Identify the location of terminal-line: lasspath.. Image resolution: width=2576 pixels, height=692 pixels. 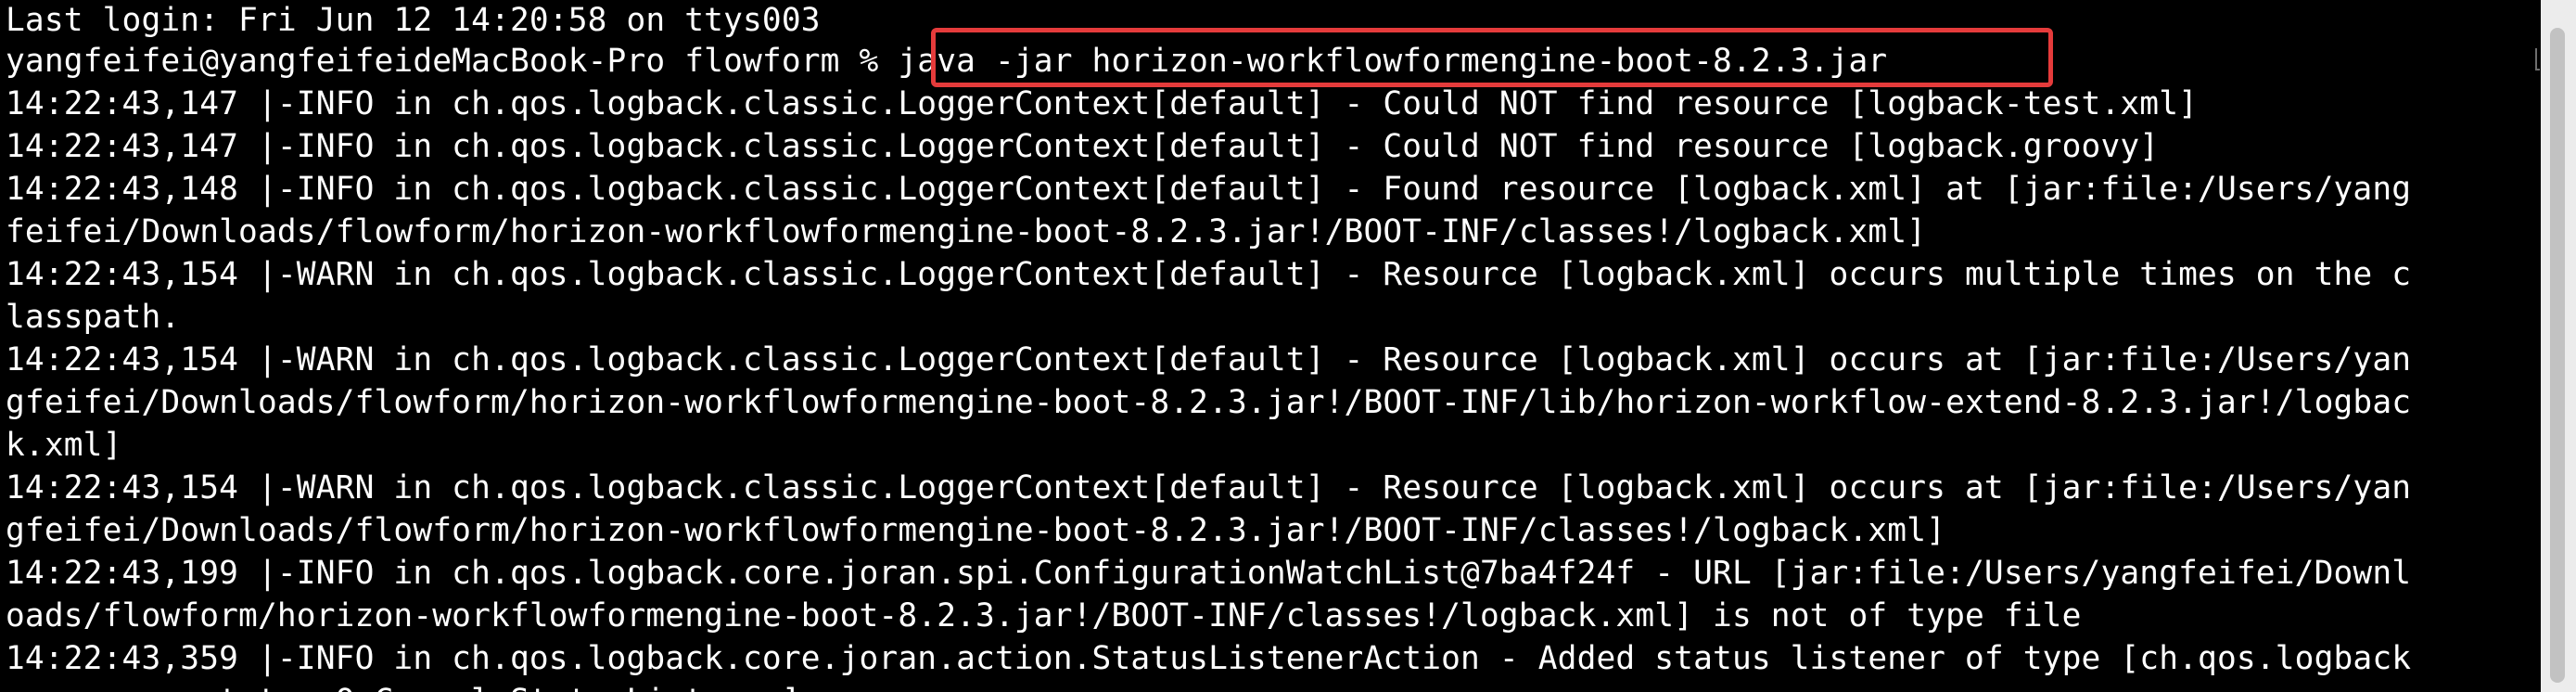
(94, 317).